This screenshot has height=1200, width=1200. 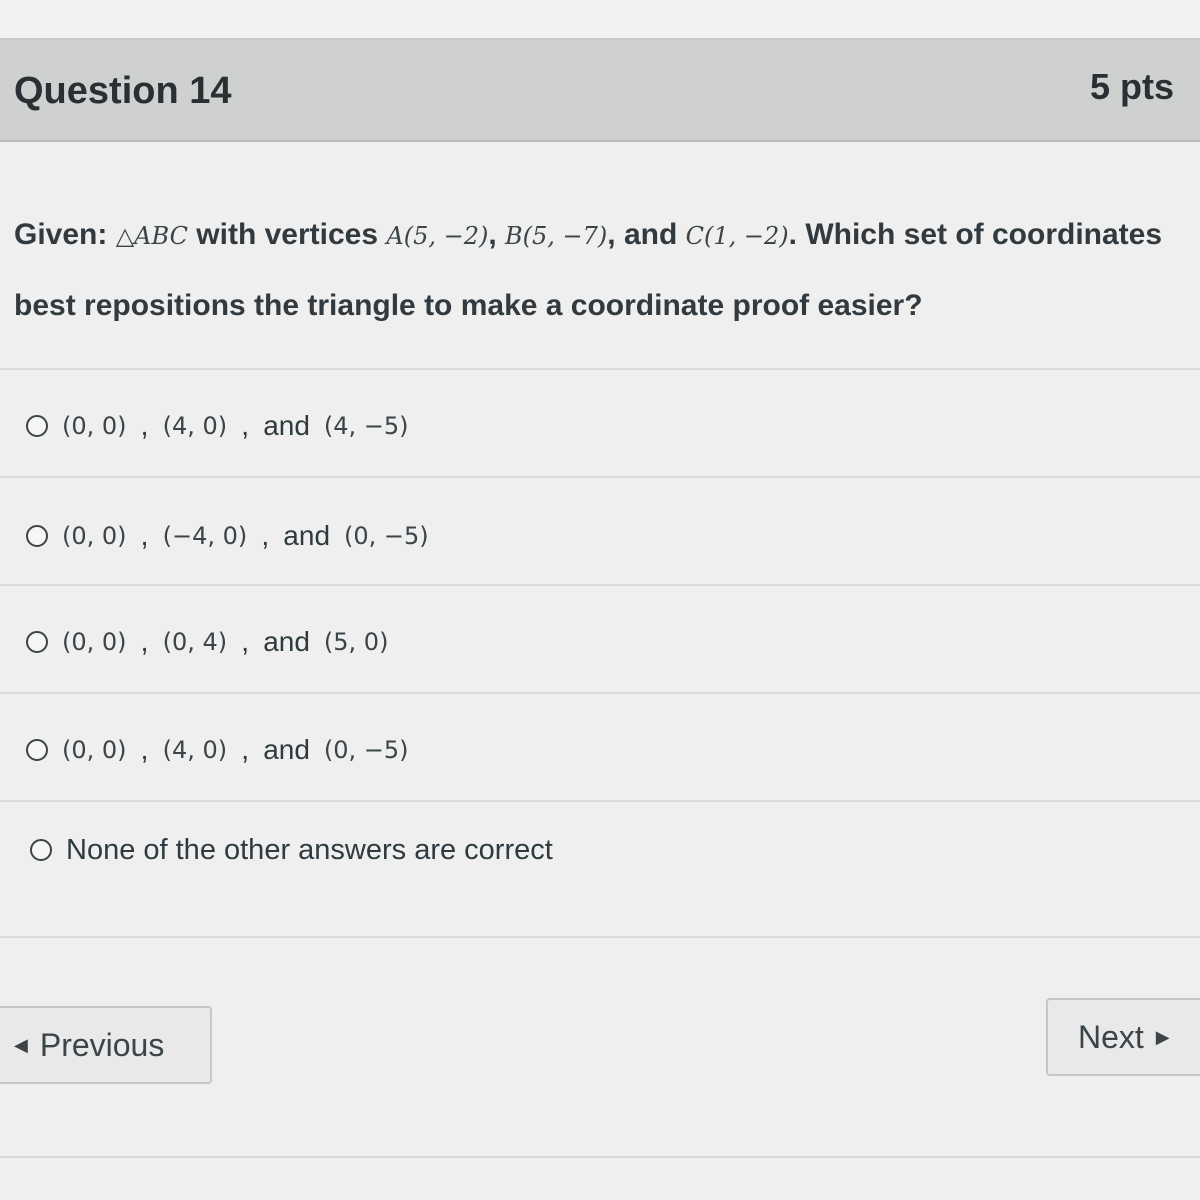 I want to click on given-label: Given:, so click(x=61, y=234).